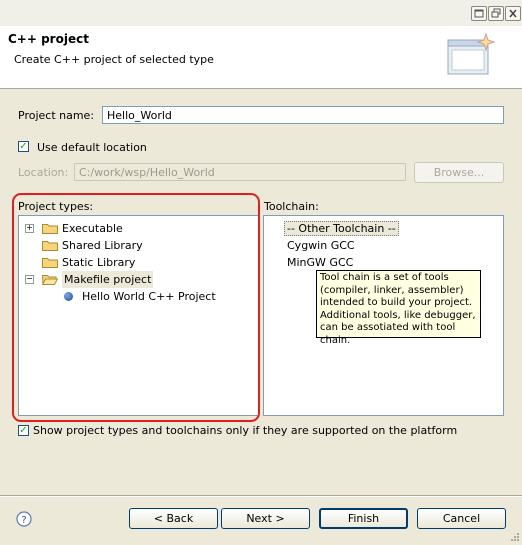  Describe the element at coordinates (303, 115) in the screenshot. I see `project-name-input: Hello_World` at that location.